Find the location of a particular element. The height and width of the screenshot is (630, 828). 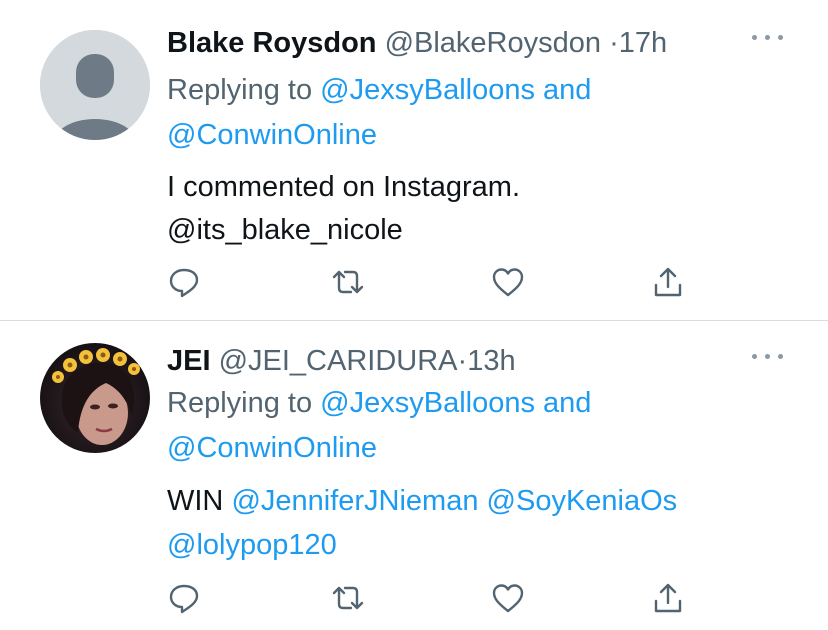

tweet-header: JEI @JEI_CARIDURA·13h is located at coordinates (341, 361).